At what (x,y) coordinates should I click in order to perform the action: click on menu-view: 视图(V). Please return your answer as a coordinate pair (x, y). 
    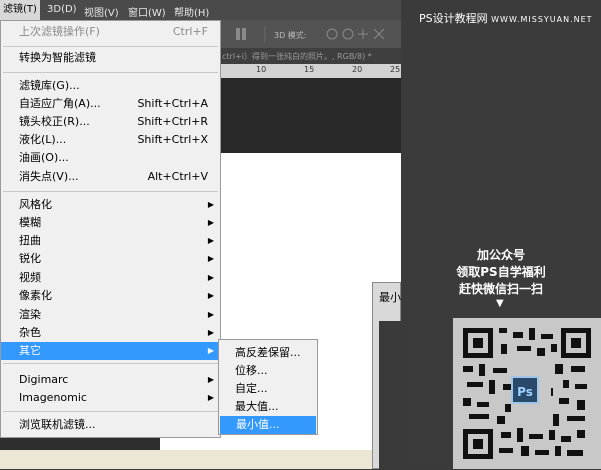
    Looking at the image, I should click on (101, 11).